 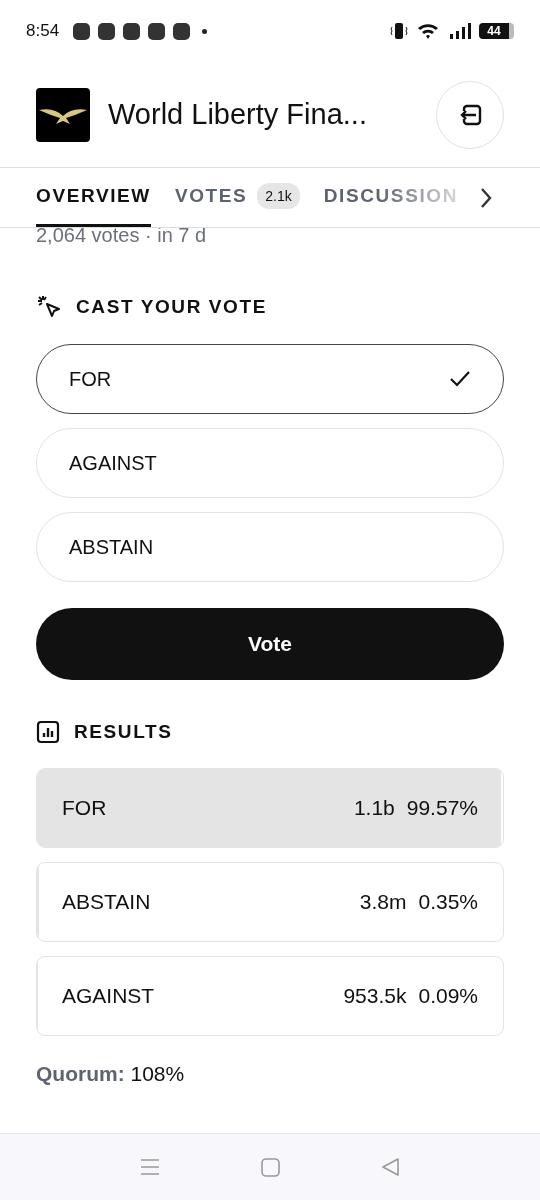 What do you see at coordinates (63, 114) in the screenshot?
I see `eagle-logo-icon` at bounding box center [63, 114].